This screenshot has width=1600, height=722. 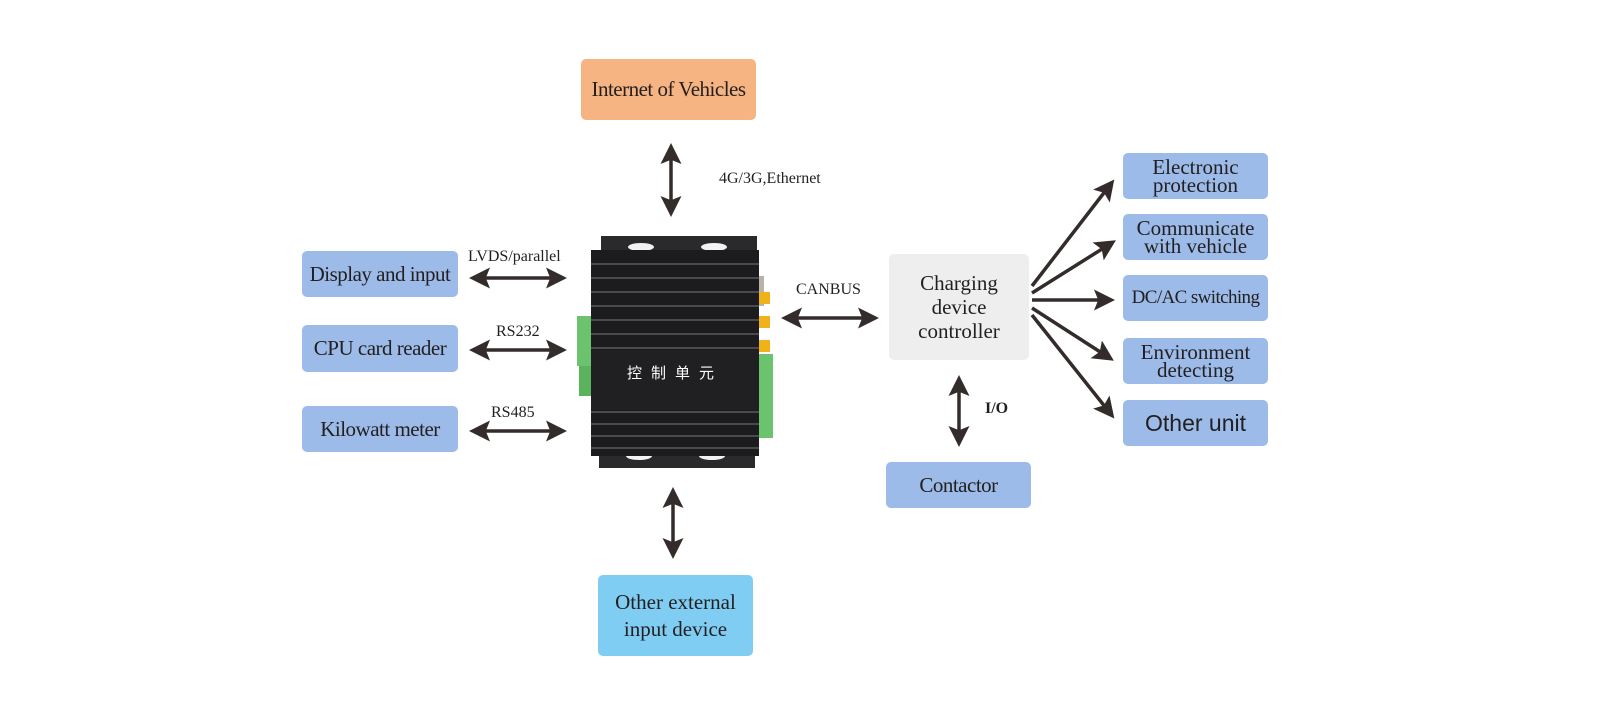 I want to click on link-label-canbus: CANBUS, so click(x=828, y=289).